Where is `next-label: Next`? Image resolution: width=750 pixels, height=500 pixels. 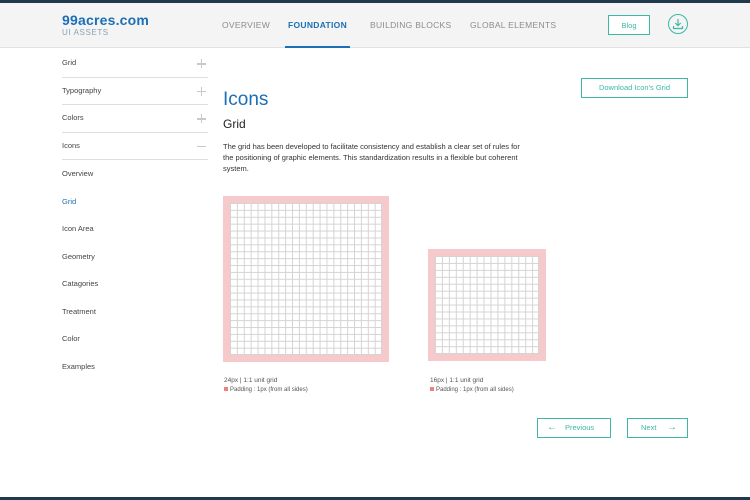 next-label: Next is located at coordinates (649, 427).